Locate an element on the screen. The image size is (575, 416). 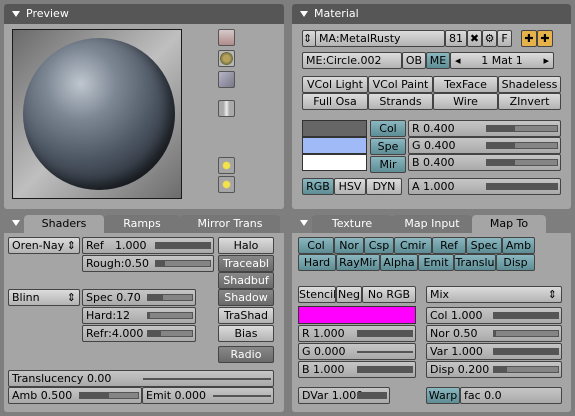
hard-slider: Hard:12 is located at coordinates (139, 315).